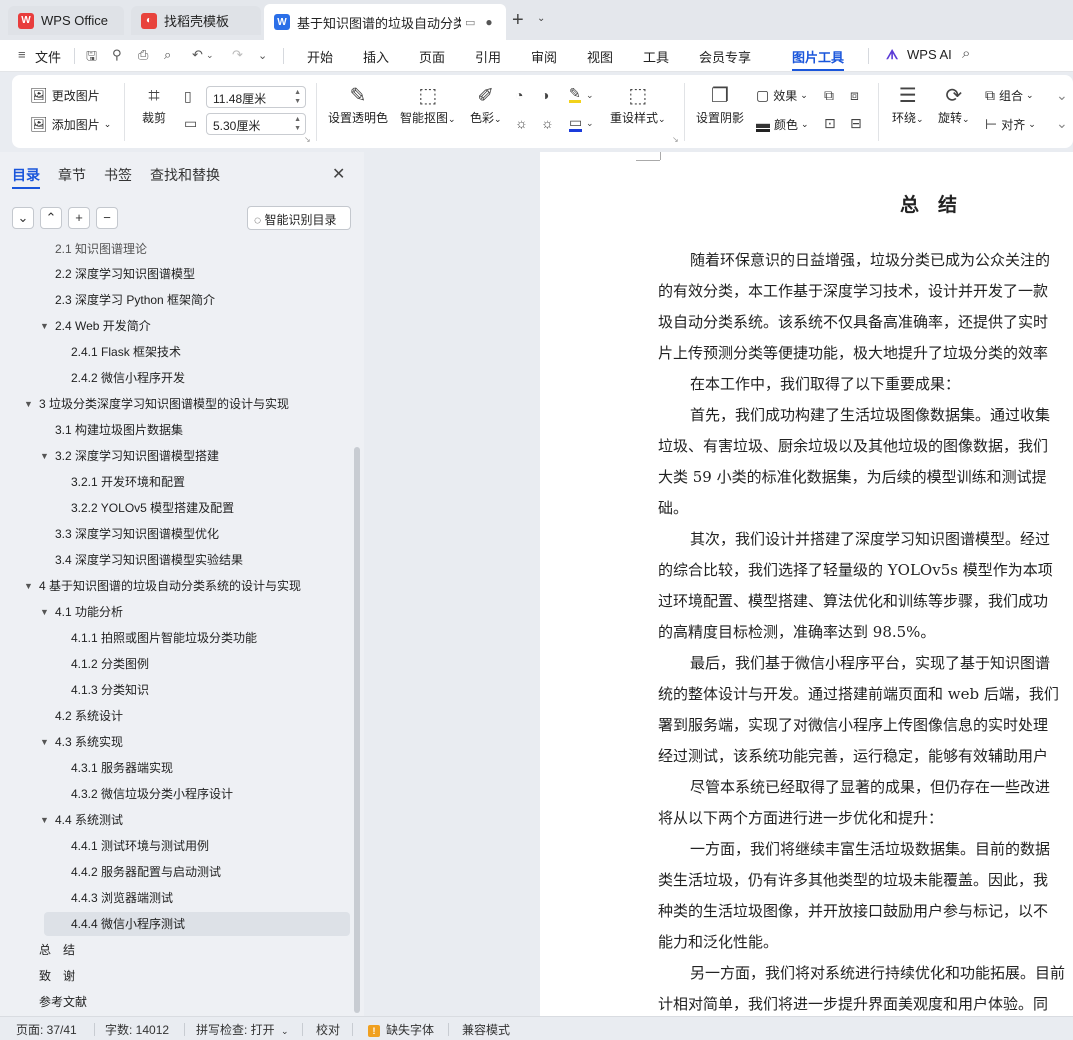  I want to click on toc-item: 4.2 系统设计, so click(89, 716).